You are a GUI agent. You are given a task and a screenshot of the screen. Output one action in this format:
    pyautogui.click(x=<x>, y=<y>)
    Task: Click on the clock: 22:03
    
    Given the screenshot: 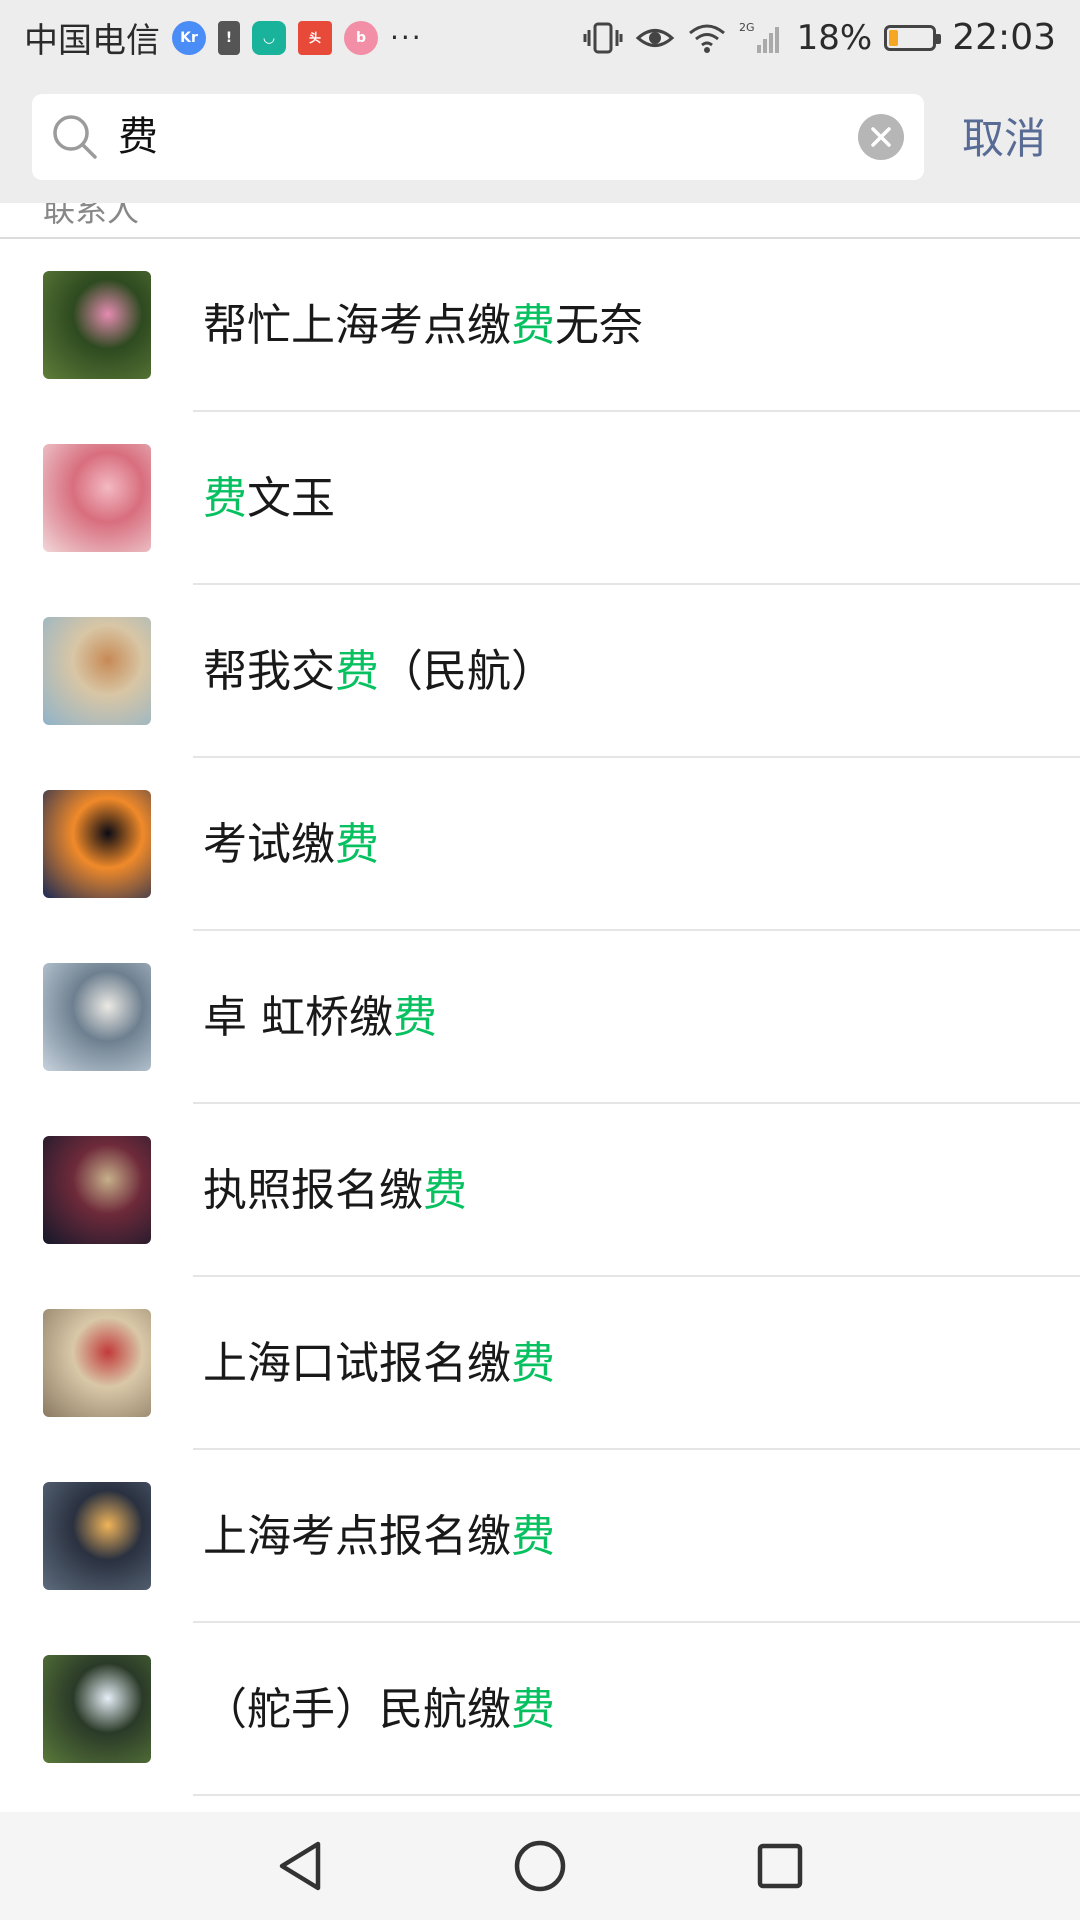 What is the action you would take?
    pyautogui.click(x=1004, y=37)
    